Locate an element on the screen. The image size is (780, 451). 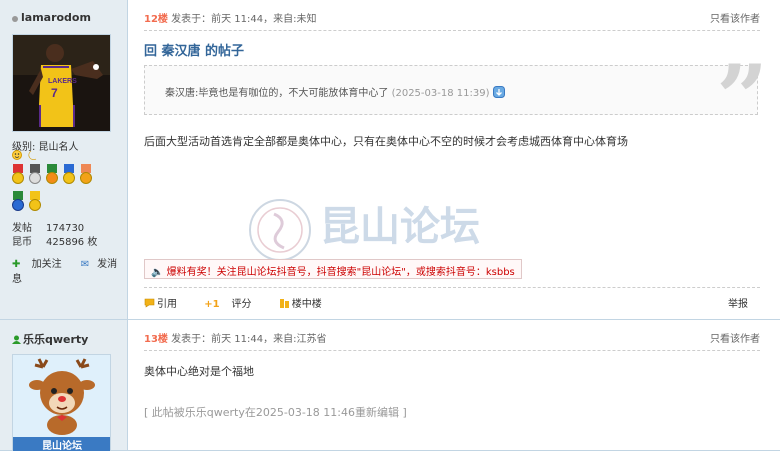
svg-text: LAKERS is located at coordinates (62, 81).